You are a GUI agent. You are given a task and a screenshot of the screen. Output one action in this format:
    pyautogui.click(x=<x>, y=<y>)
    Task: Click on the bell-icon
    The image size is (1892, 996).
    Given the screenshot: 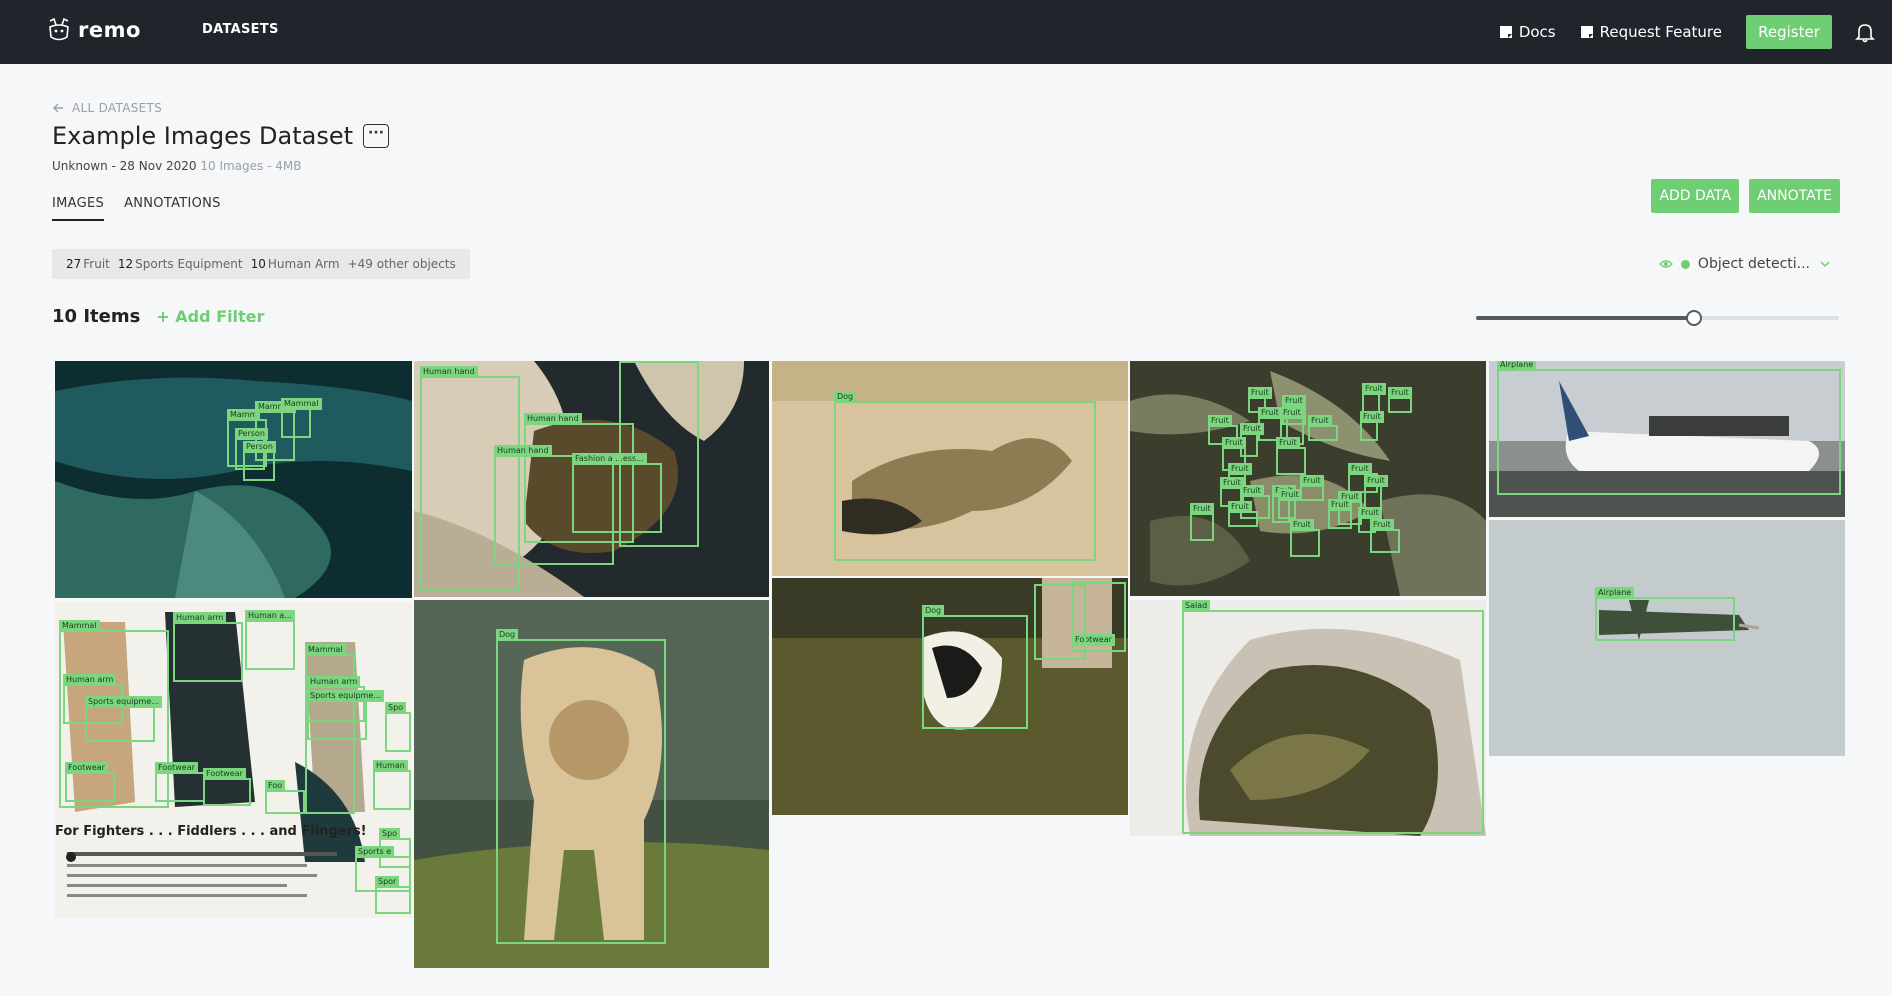 What is the action you would take?
    pyautogui.click(x=1865, y=32)
    